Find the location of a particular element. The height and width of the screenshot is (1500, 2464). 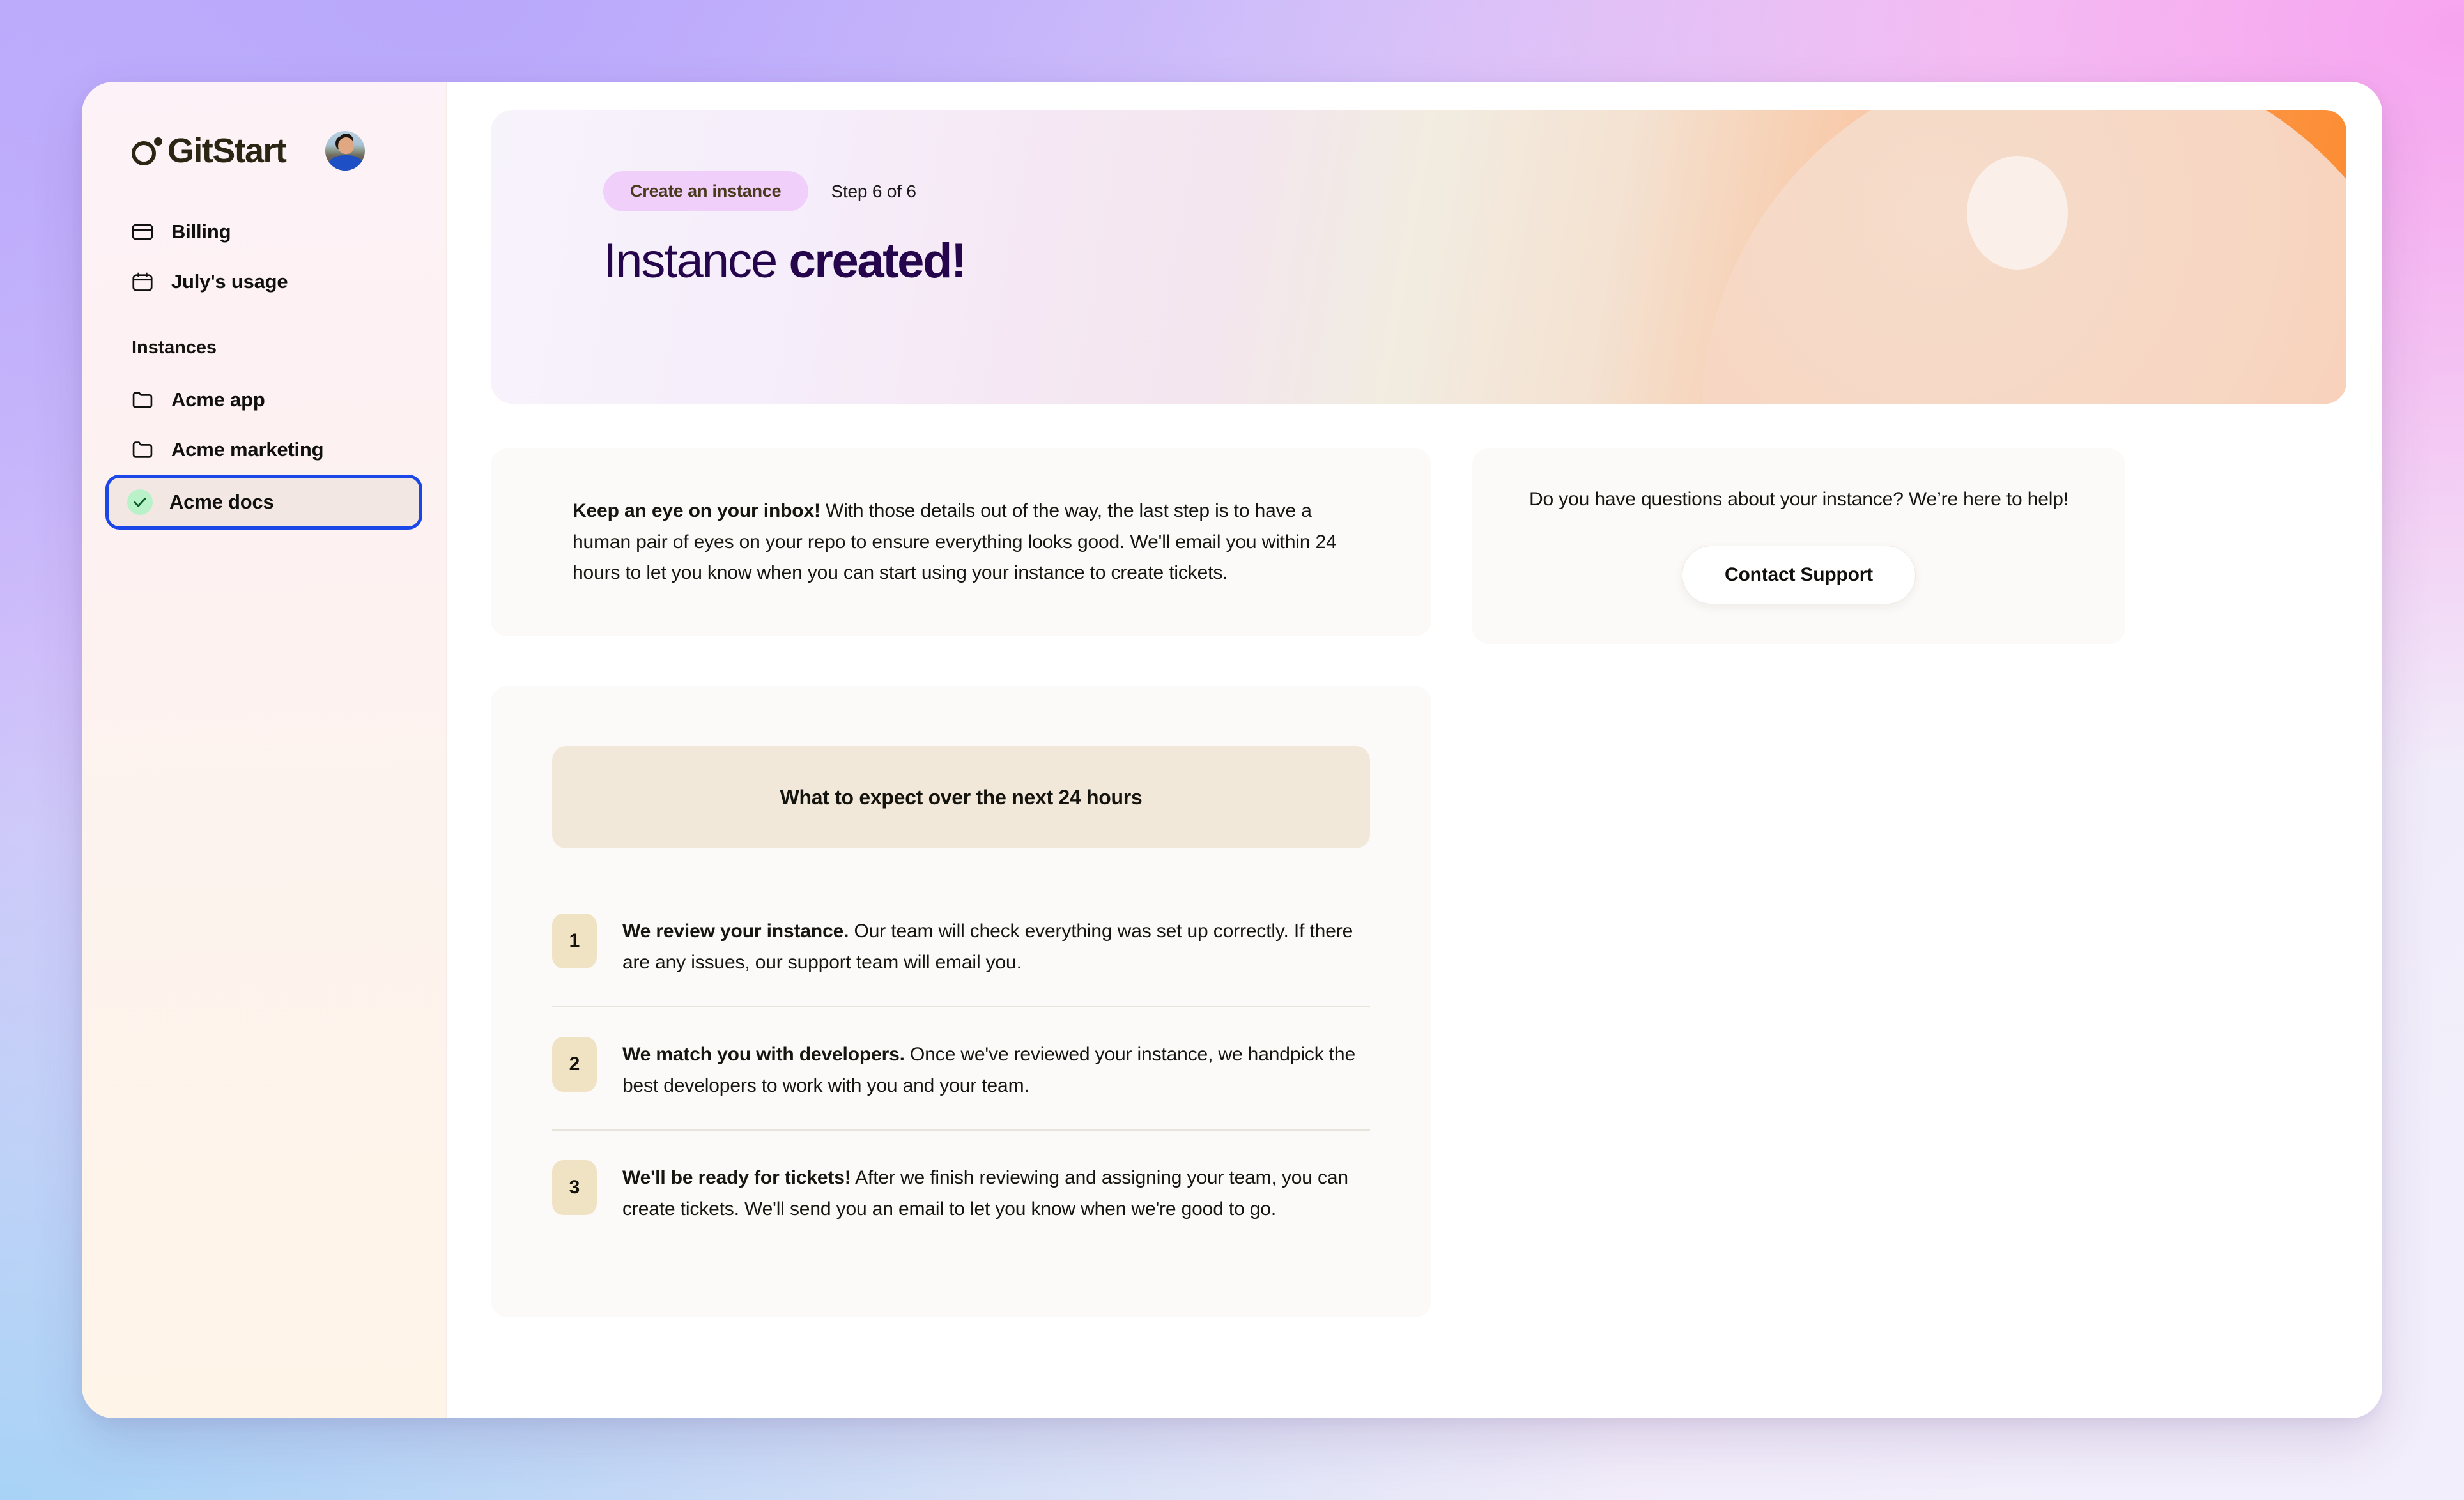

expectations-header: What to expect over the next 24 hours is located at coordinates (961, 797).